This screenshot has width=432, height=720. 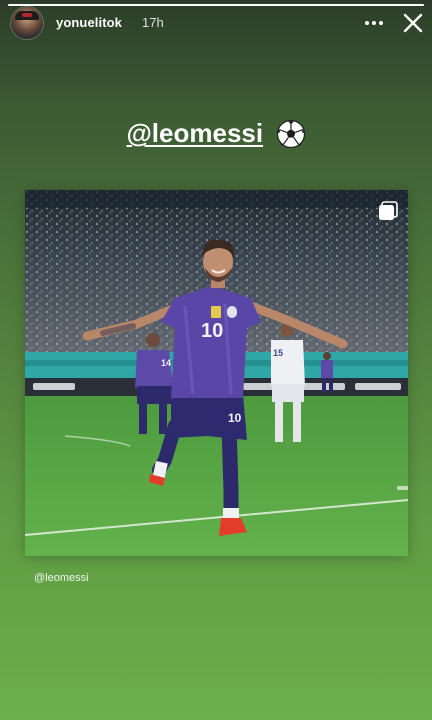 I want to click on avatar, so click(x=27, y=23).